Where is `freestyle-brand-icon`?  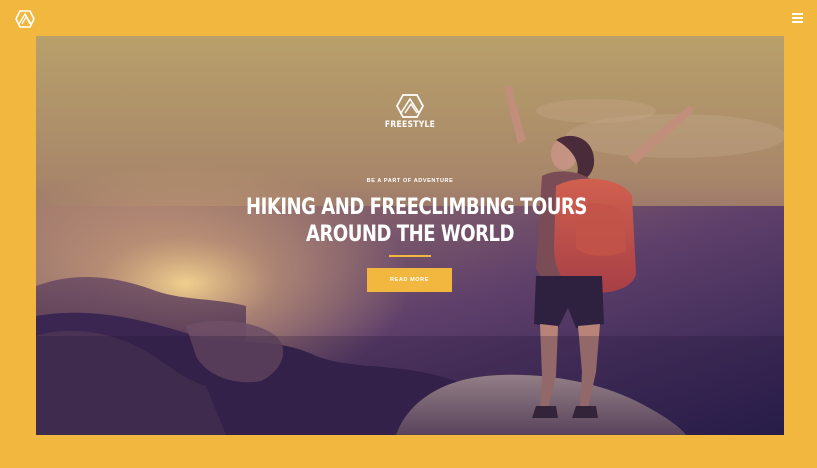
freestyle-brand-icon is located at coordinates (410, 106).